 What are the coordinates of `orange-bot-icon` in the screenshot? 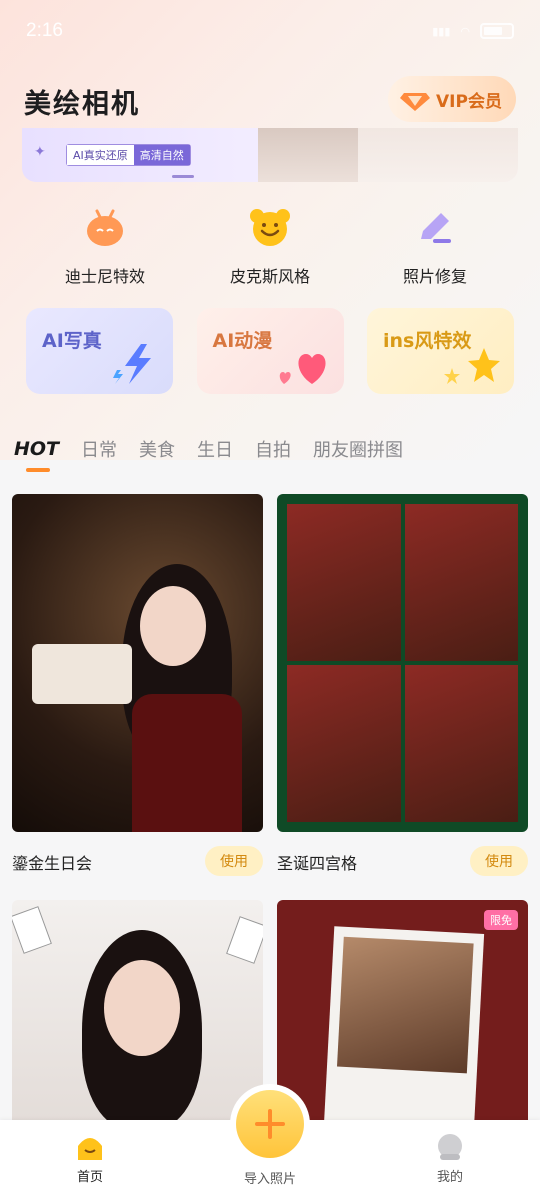 It's located at (105, 227).